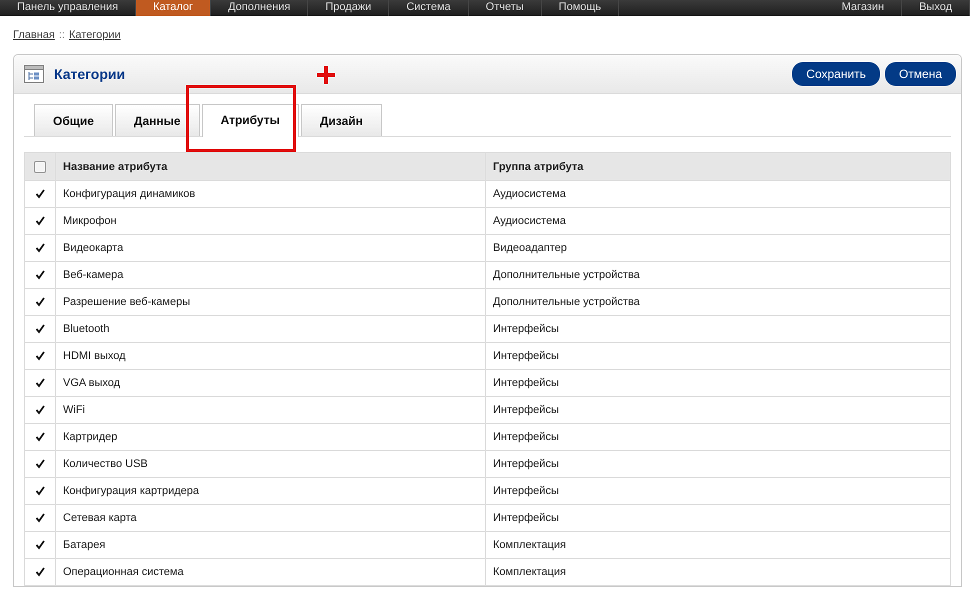 The image size is (970, 603). I want to click on action-button: Сохранить, so click(836, 74).